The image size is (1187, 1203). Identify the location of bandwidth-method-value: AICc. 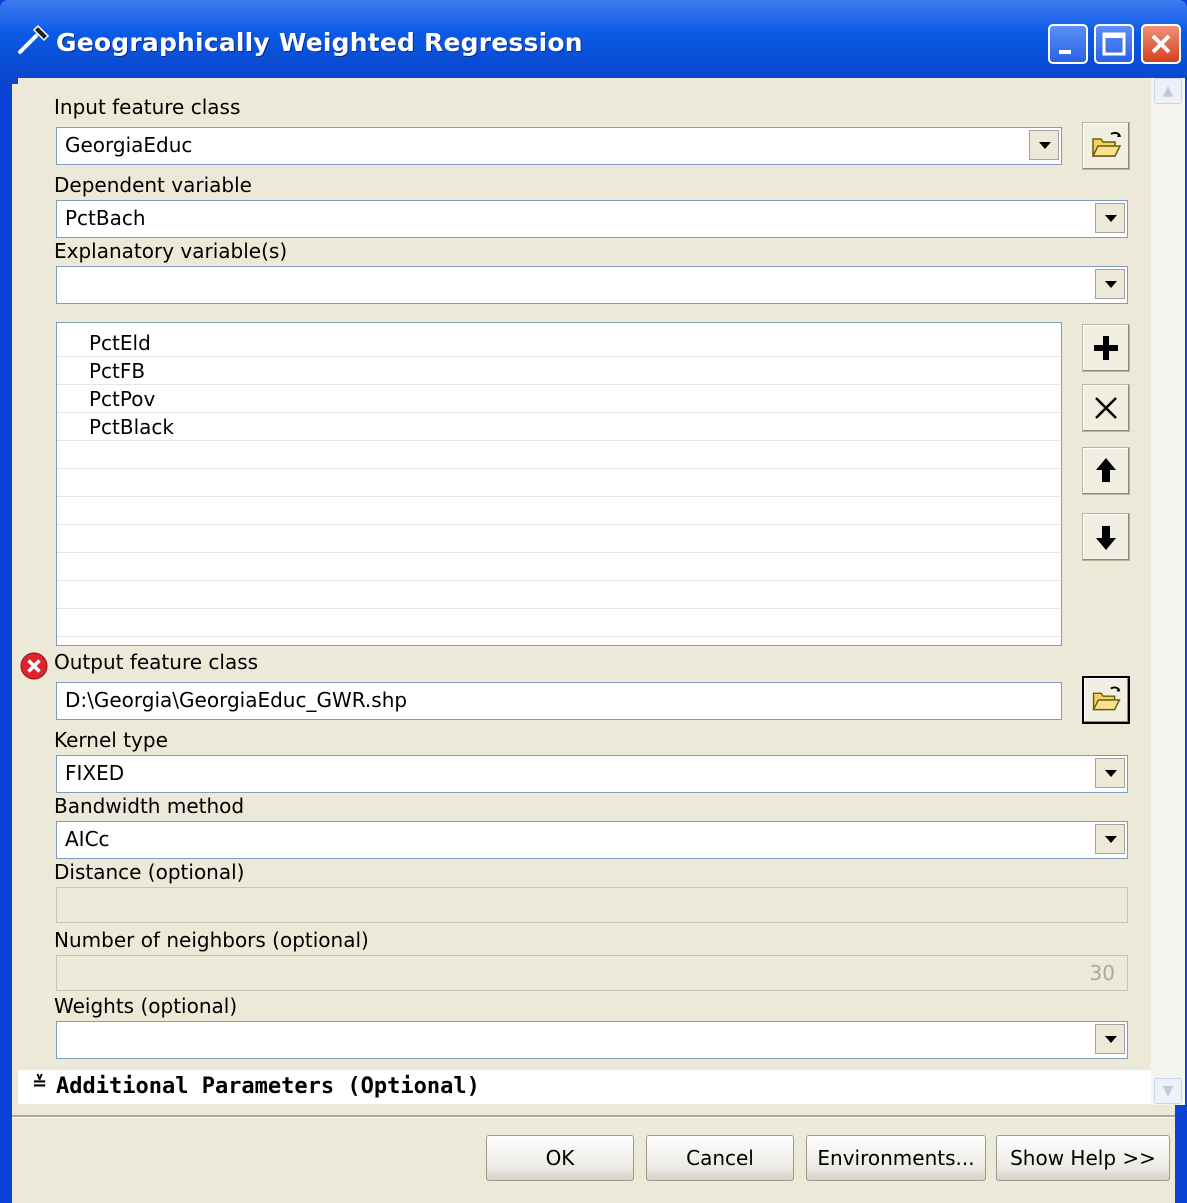
(87, 839).